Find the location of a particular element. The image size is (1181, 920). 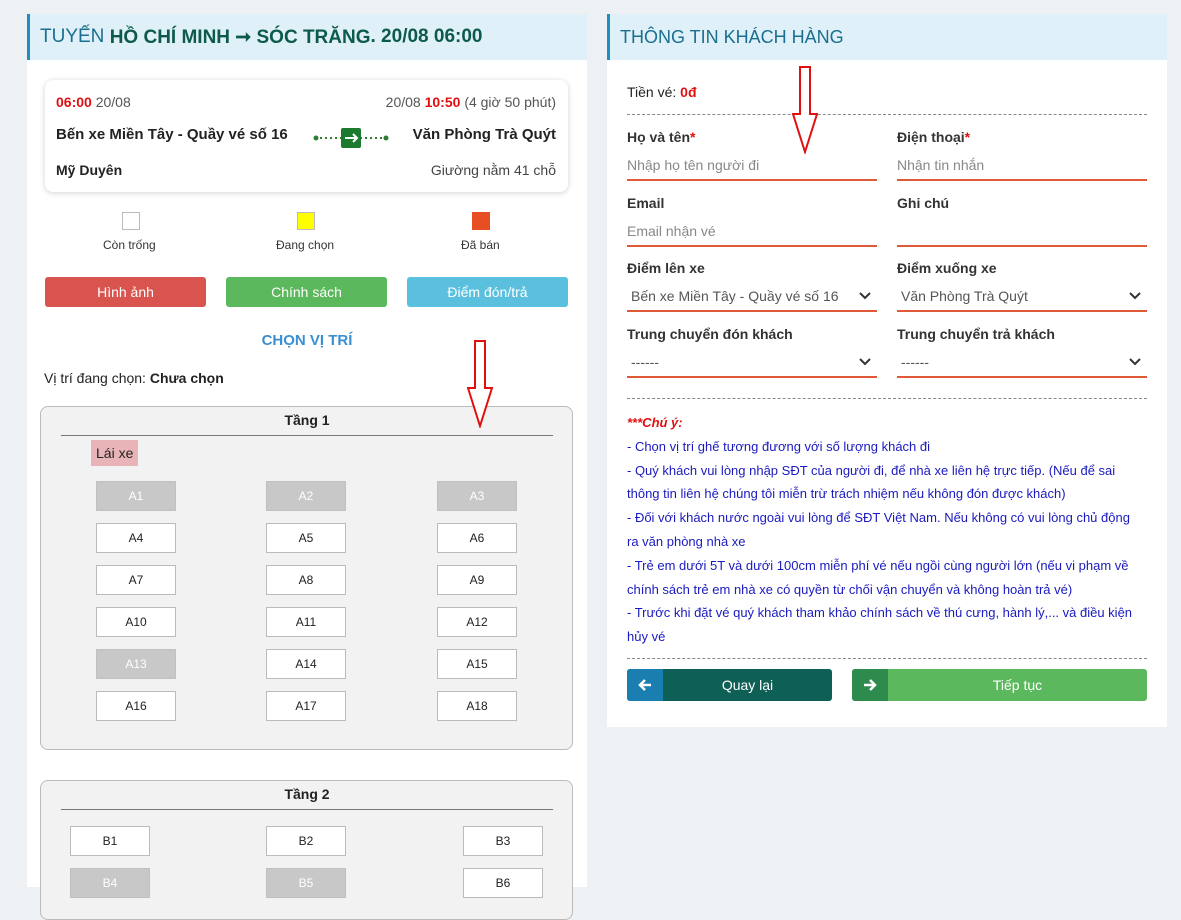

arrive-date: 20/08 is located at coordinates (403, 102).